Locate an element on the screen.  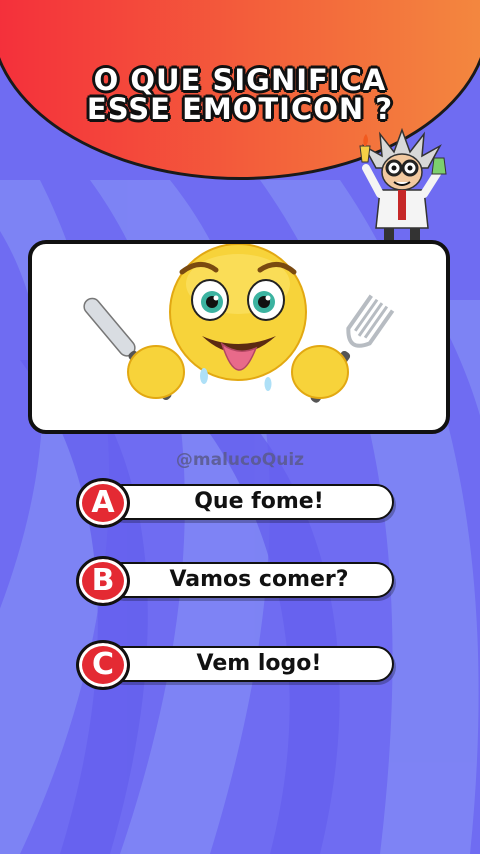
option-a-button: Que fome! A is located at coordinates (236, 503).